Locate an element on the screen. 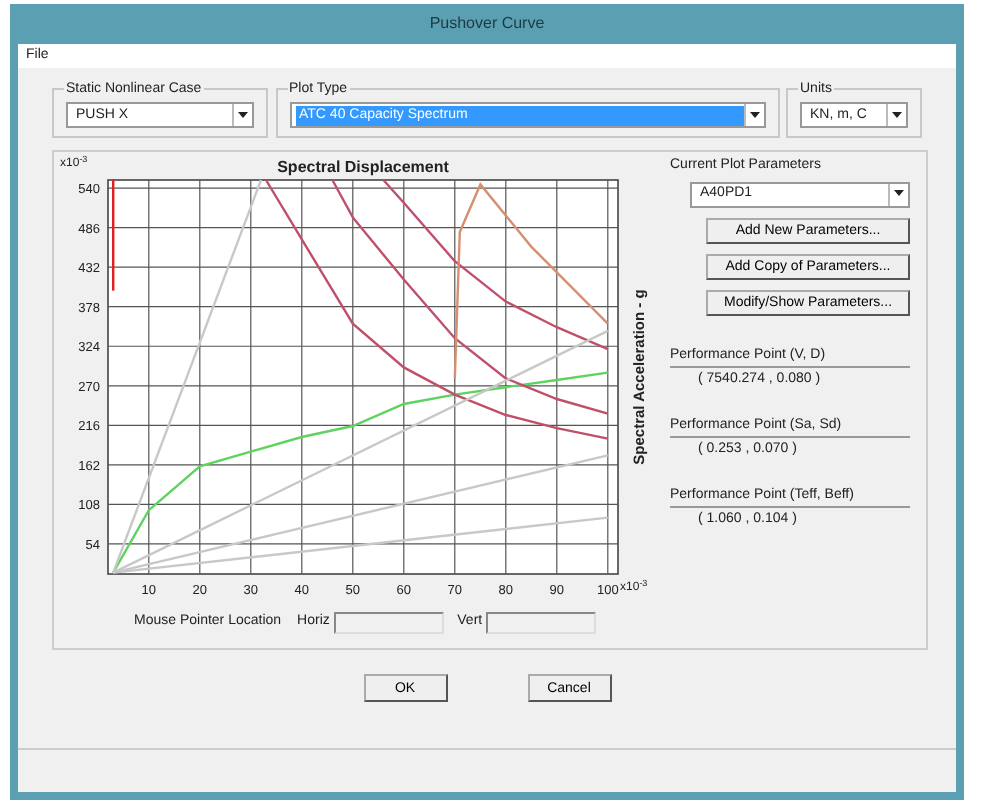 The image size is (986, 806). window-title: Pushover Curve is located at coordinates (487, 24).